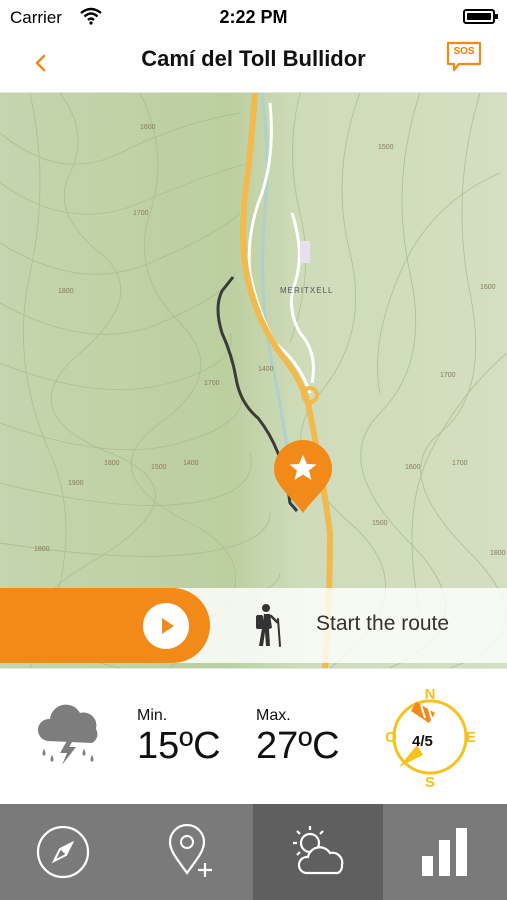  Describe the element at coordinates (268, 625) in the screenshot. I see `hiker-icon` at that location.